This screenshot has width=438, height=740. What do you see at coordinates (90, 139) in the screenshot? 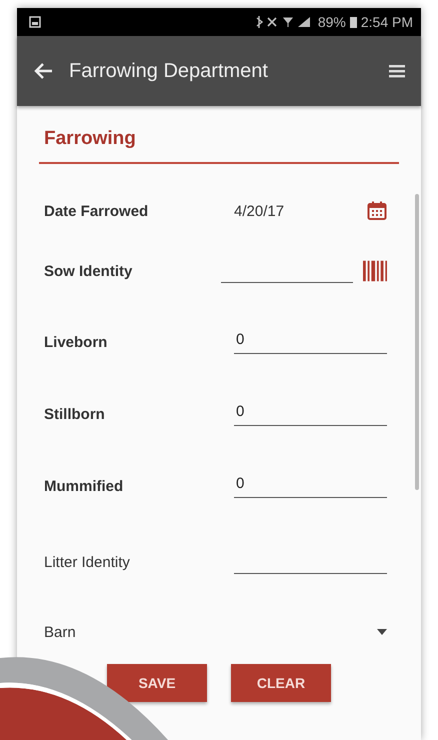
I see `section-title: Farrowing` at bounding box center [90, 139].